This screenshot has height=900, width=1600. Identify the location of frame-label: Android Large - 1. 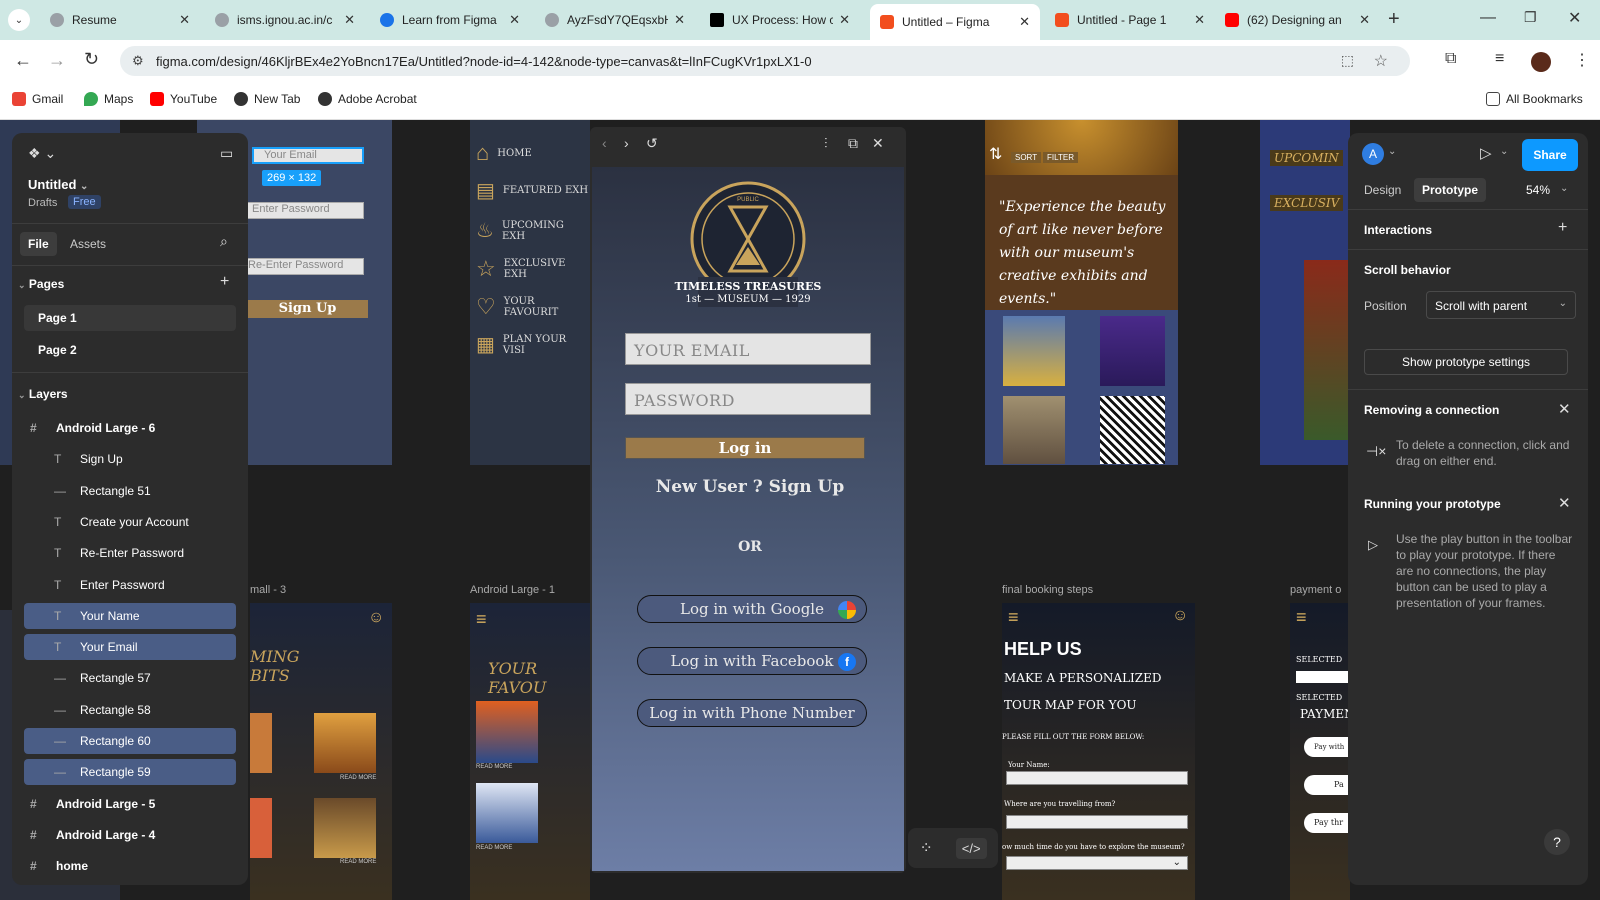
(512, 590).